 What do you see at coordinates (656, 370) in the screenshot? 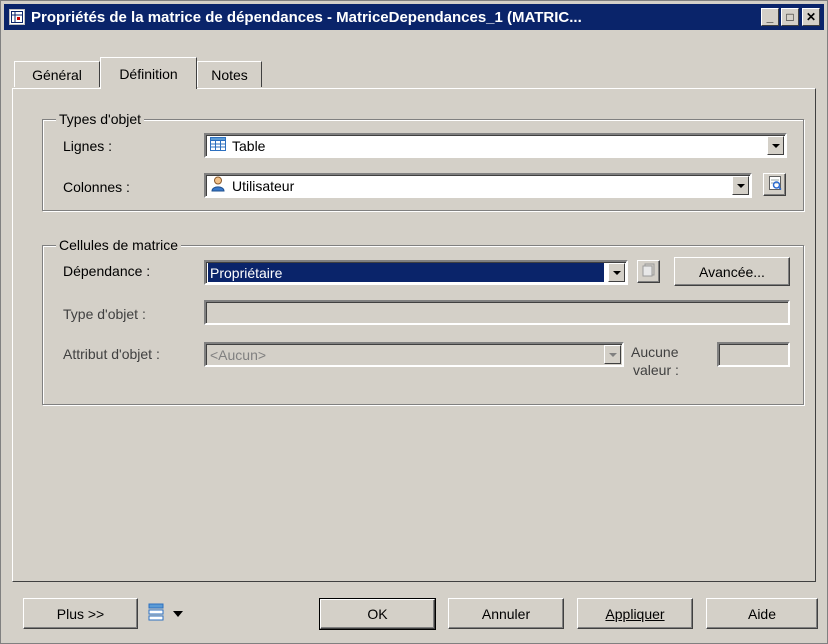
I see `no-value-label-line2: valeur :` at bounding box center [656, 370].